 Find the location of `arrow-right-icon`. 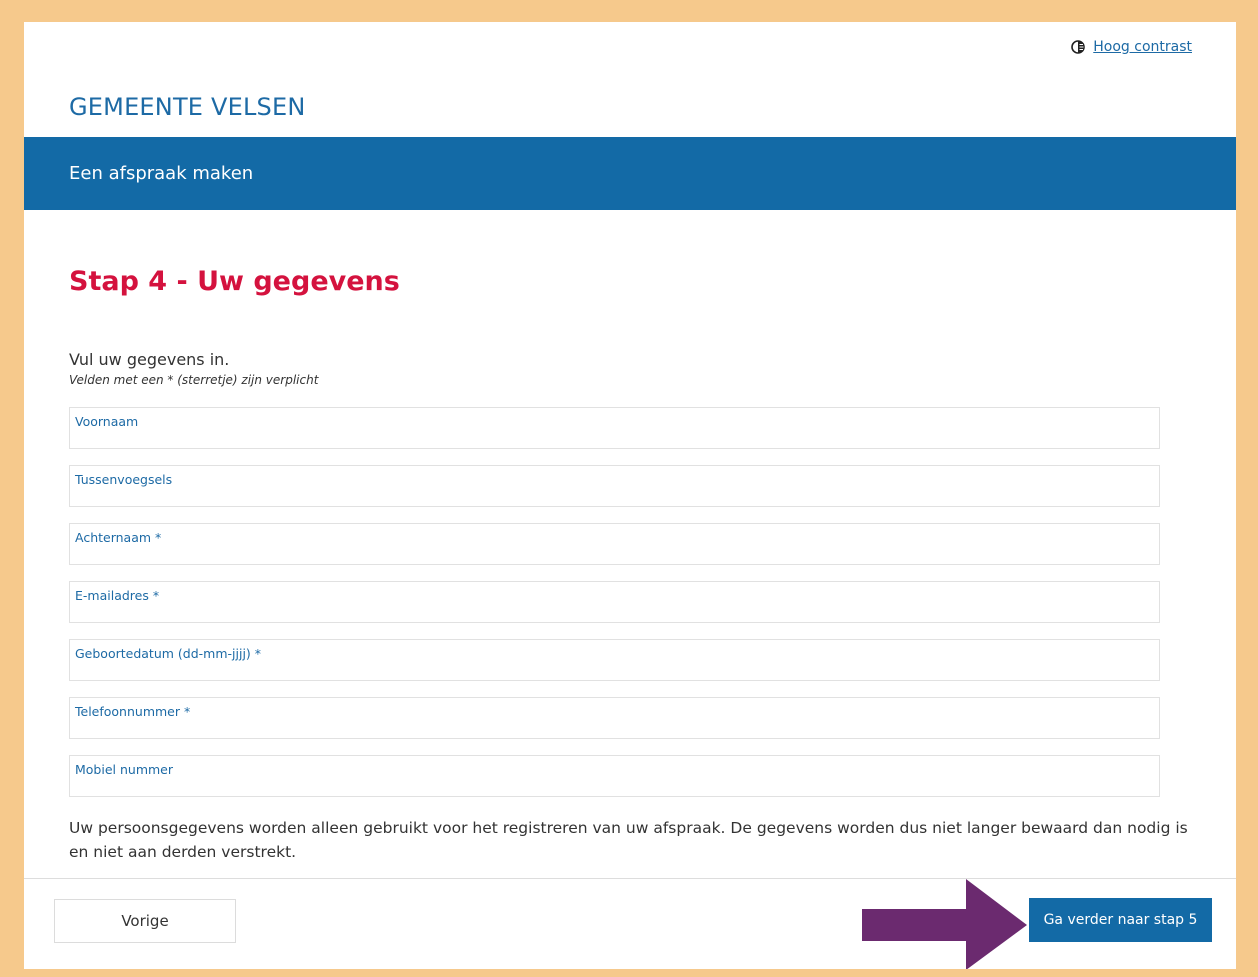

arrow-right-icon is located at coordinates (944, 924).